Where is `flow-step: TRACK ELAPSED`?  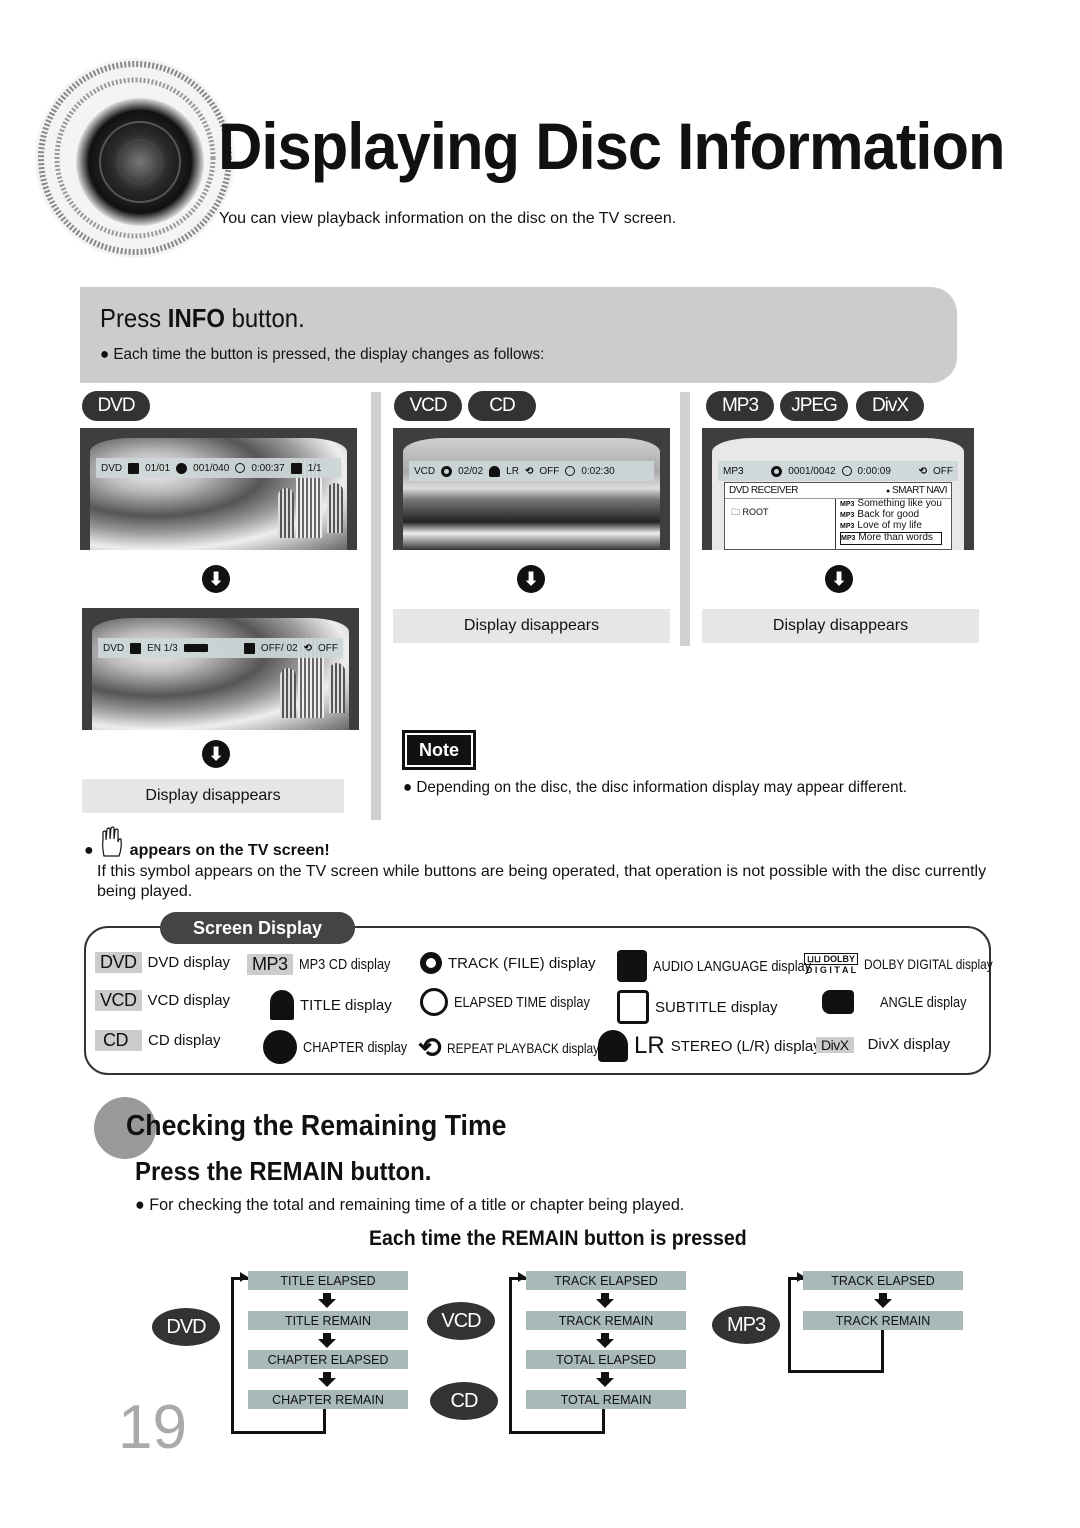
flow-step: TRACK ELAPSED is located at coordinates (883, 1280).